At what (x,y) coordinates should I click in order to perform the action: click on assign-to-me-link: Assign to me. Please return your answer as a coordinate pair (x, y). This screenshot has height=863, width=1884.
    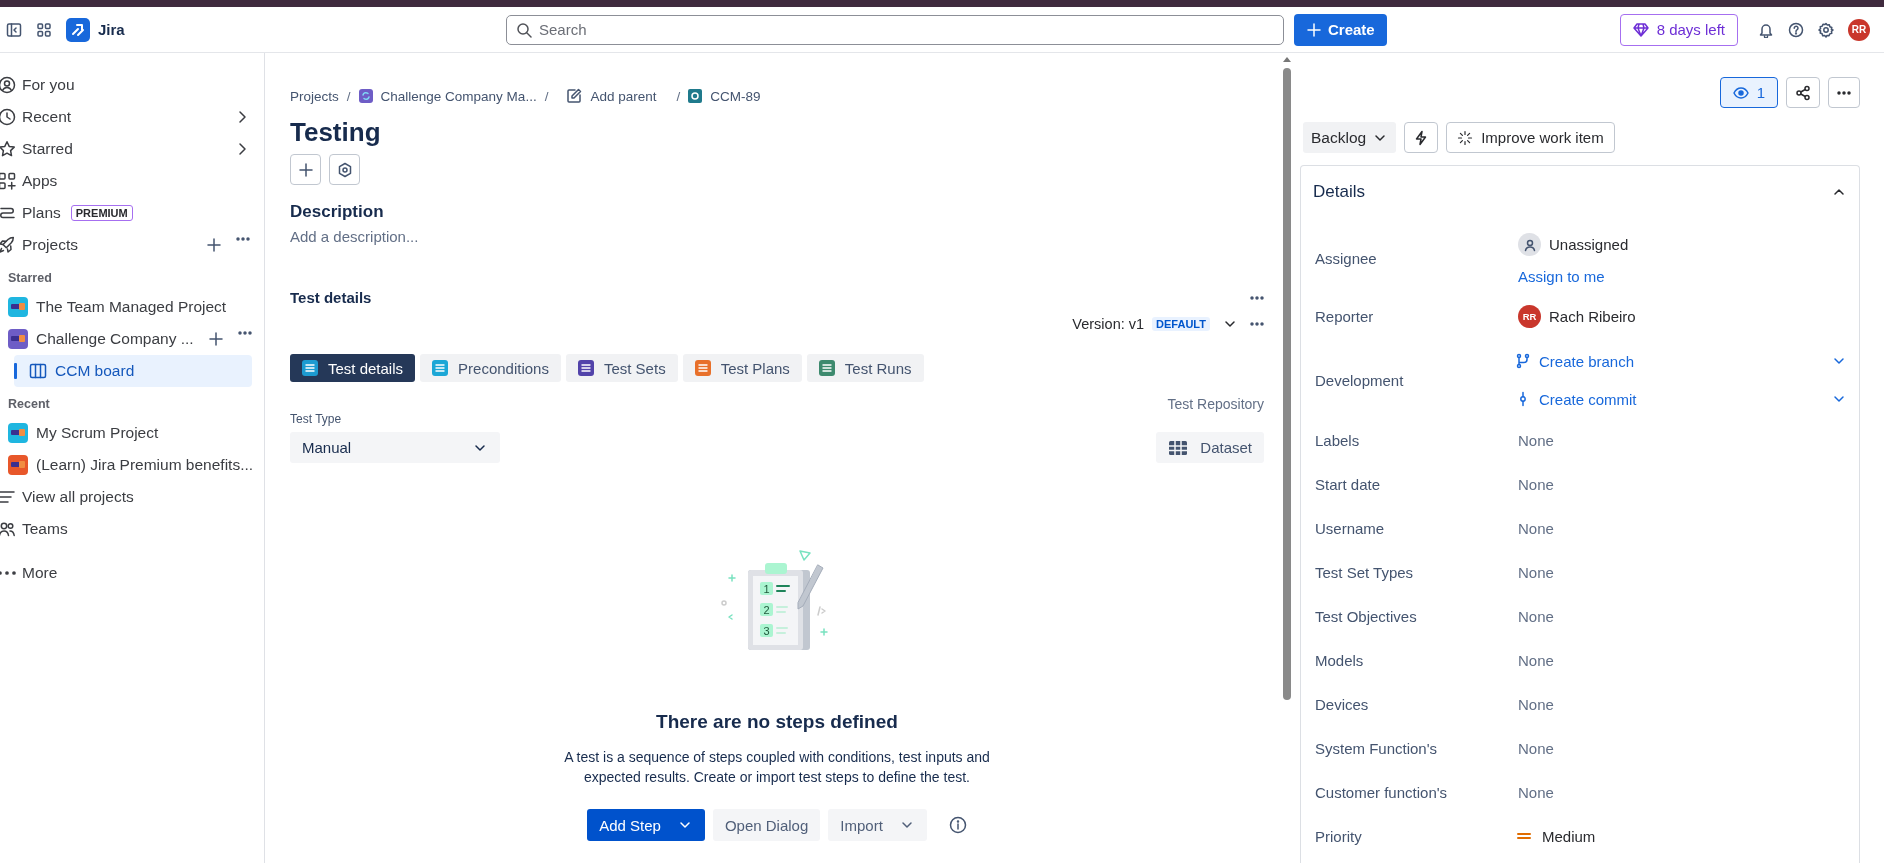
    Looking at the image, I should click on (1682, 276).